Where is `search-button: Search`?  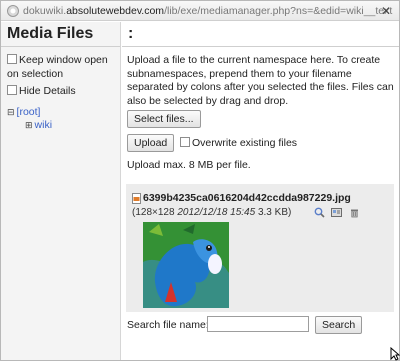 search-button: Search is located at coordinates (339, 325).